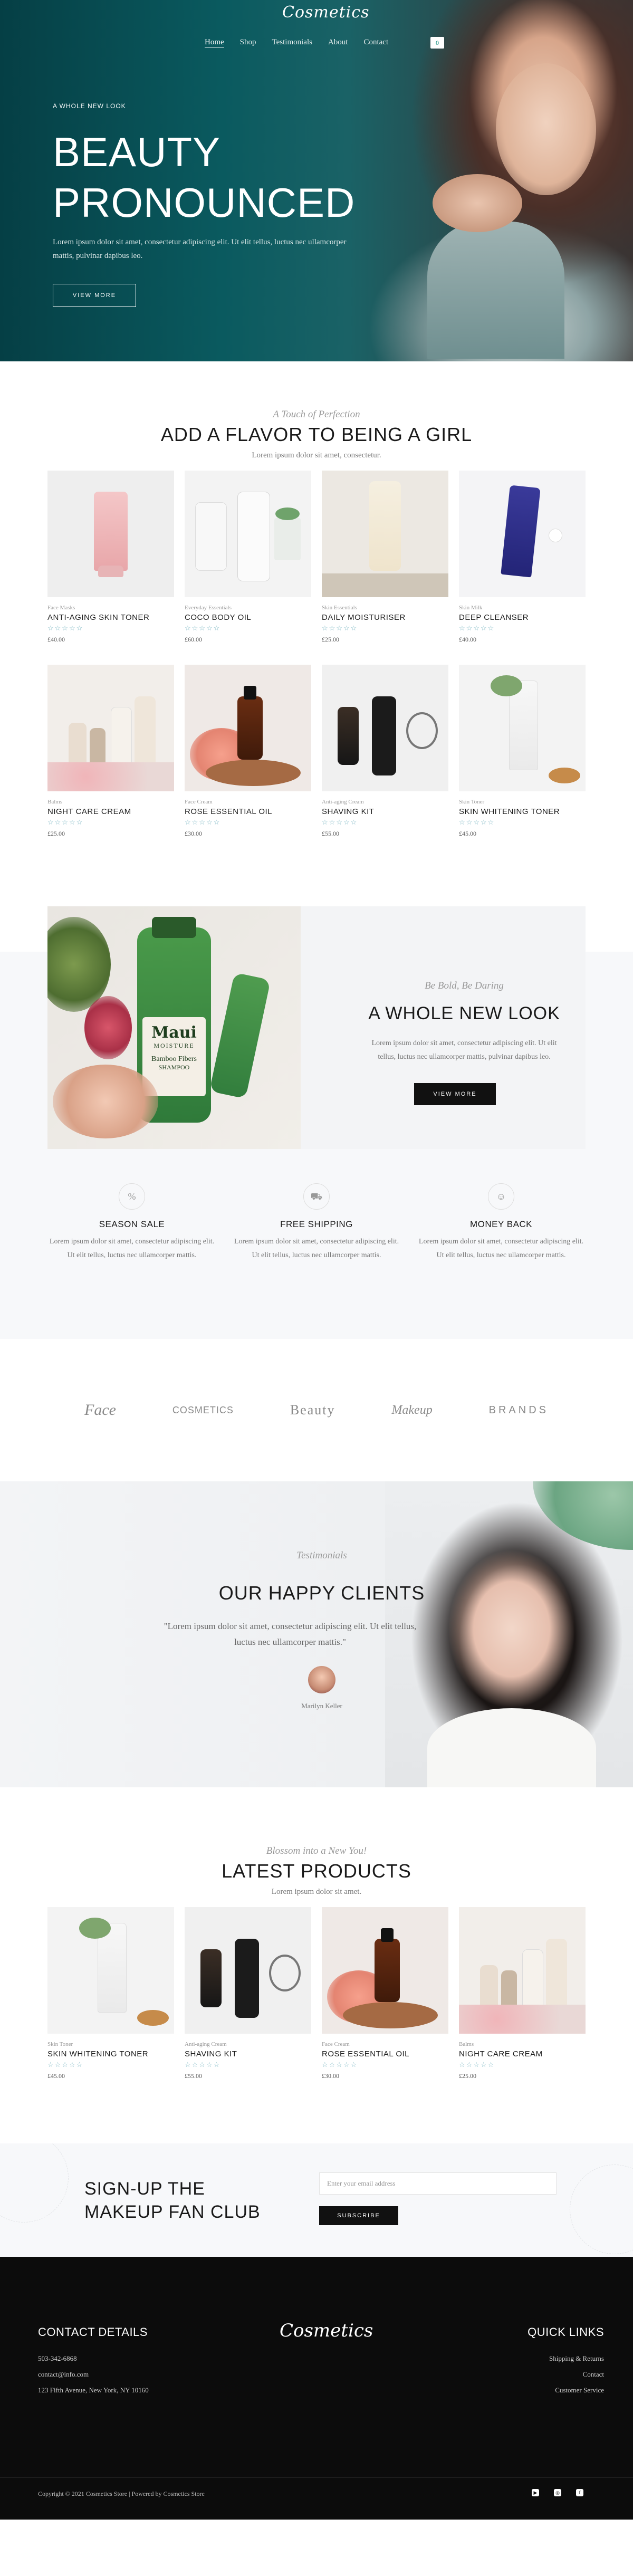 The width and height of the screenshot is (633, 2576). Describe the element at coordinates (208, 608) in the screenshot. I see `product-category: Everyday Essentials` at that location.